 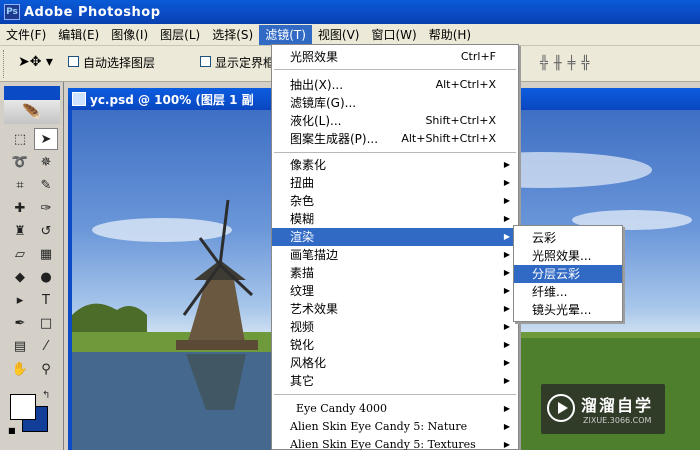 I want to click on brush-tool-icon: ✑, so click(x=46, y=208).